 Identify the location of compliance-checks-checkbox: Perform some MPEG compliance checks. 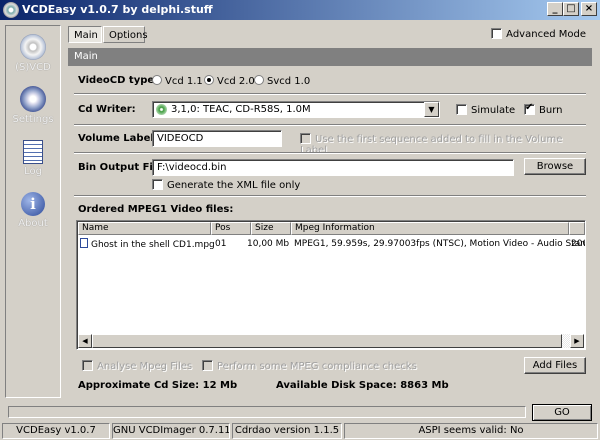
(309, 366).